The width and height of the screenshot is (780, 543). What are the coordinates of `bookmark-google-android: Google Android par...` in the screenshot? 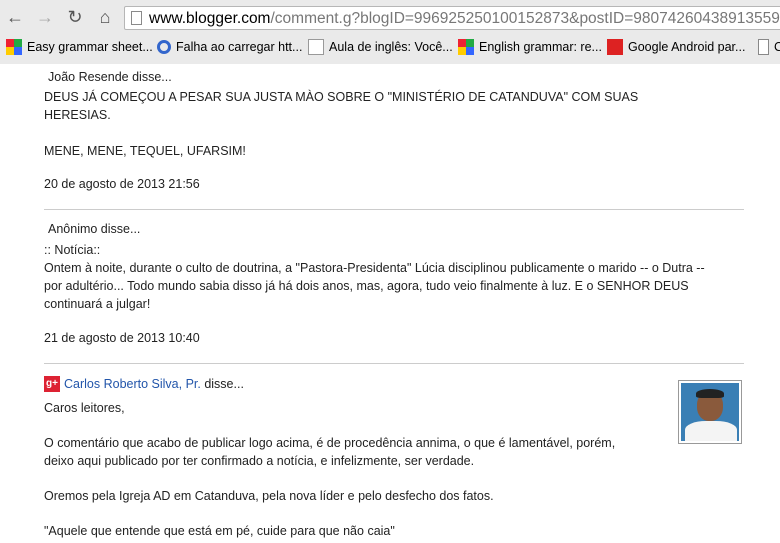 It's located at (676, 47).